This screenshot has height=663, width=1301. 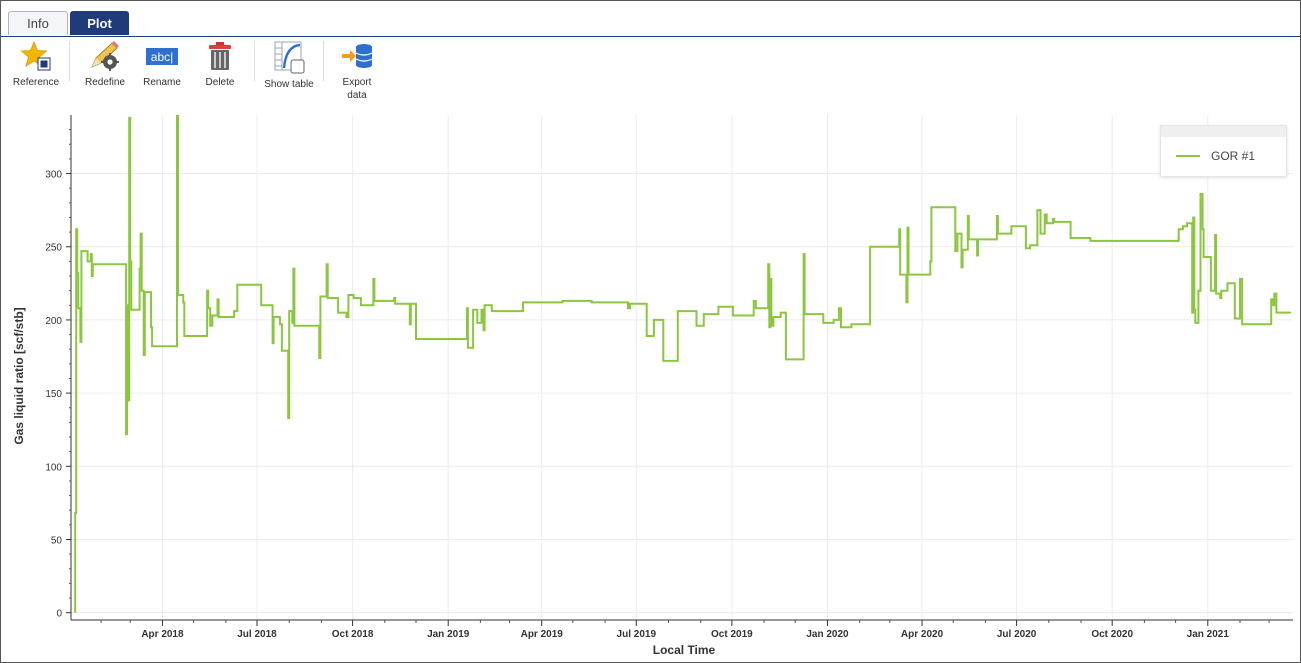 I want to click on chart-legend: GOR #1, so click(x=1223, y=151).